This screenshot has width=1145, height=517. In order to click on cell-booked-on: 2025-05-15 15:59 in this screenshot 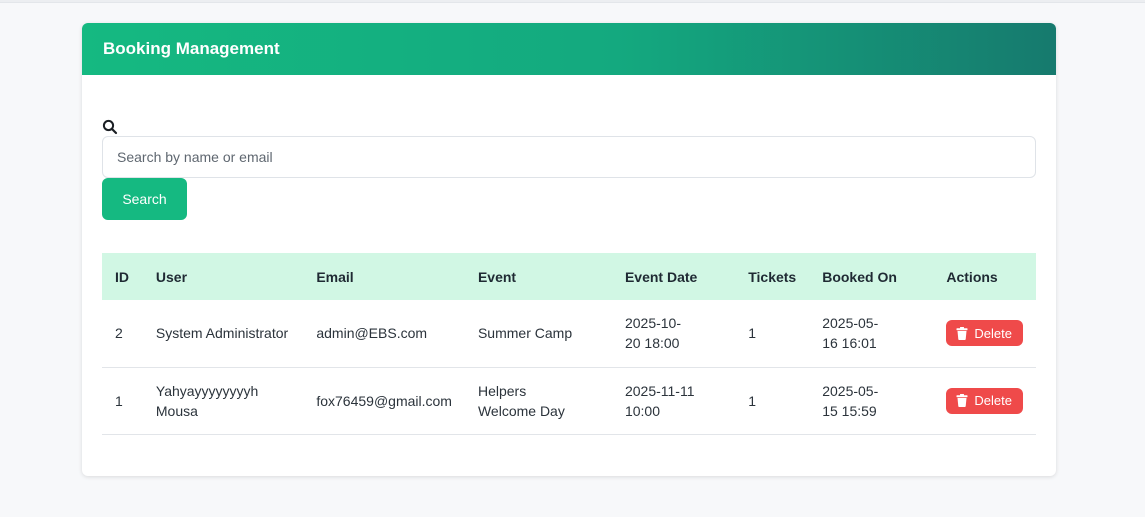, I will do `click(871, 401)`.